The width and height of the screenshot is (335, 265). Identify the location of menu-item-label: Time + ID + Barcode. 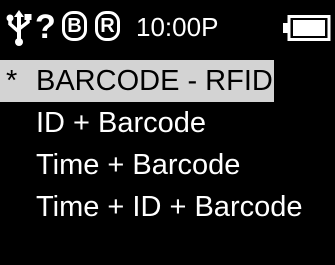
(169, 207).